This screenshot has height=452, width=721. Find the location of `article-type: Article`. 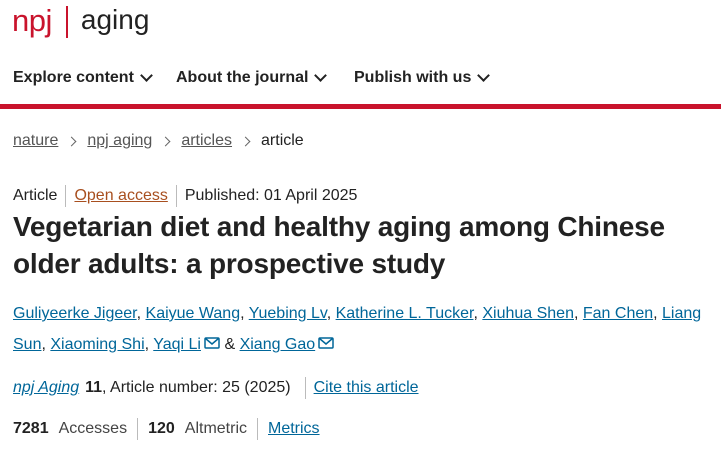

article-type: Article is located at coordinates (35, 195).